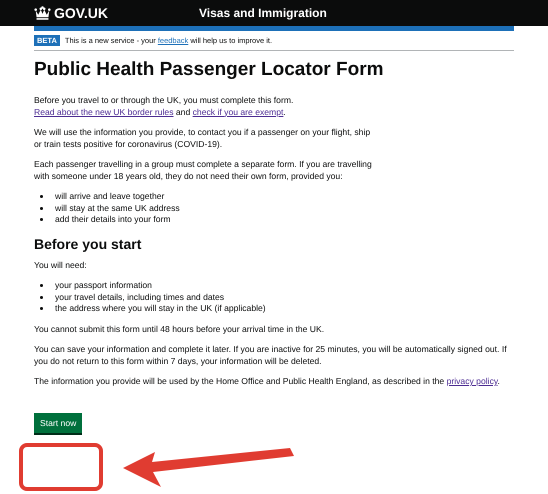 Image resolution: width=548 pixels, height=494 pixels. Describe the element at coordinates (209, 70) in the screenshot. I see `page-title: Public Health Passenger Locator Form` at that location.